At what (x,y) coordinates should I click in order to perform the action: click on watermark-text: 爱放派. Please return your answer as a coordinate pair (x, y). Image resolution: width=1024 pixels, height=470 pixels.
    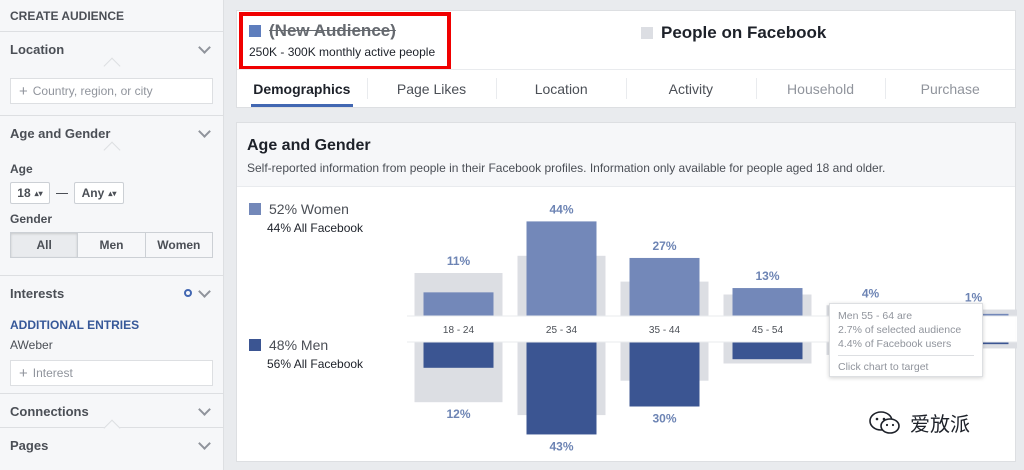
    Looking at the image, I should click on (940, 425).